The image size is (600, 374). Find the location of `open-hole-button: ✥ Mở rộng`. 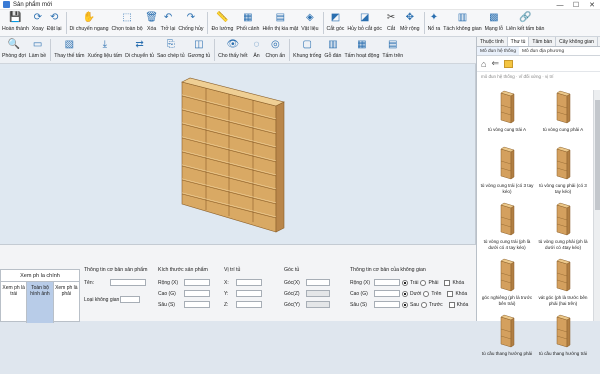

open-hole-button: ✥ Mở rộng is located at coordinates (410, 23).